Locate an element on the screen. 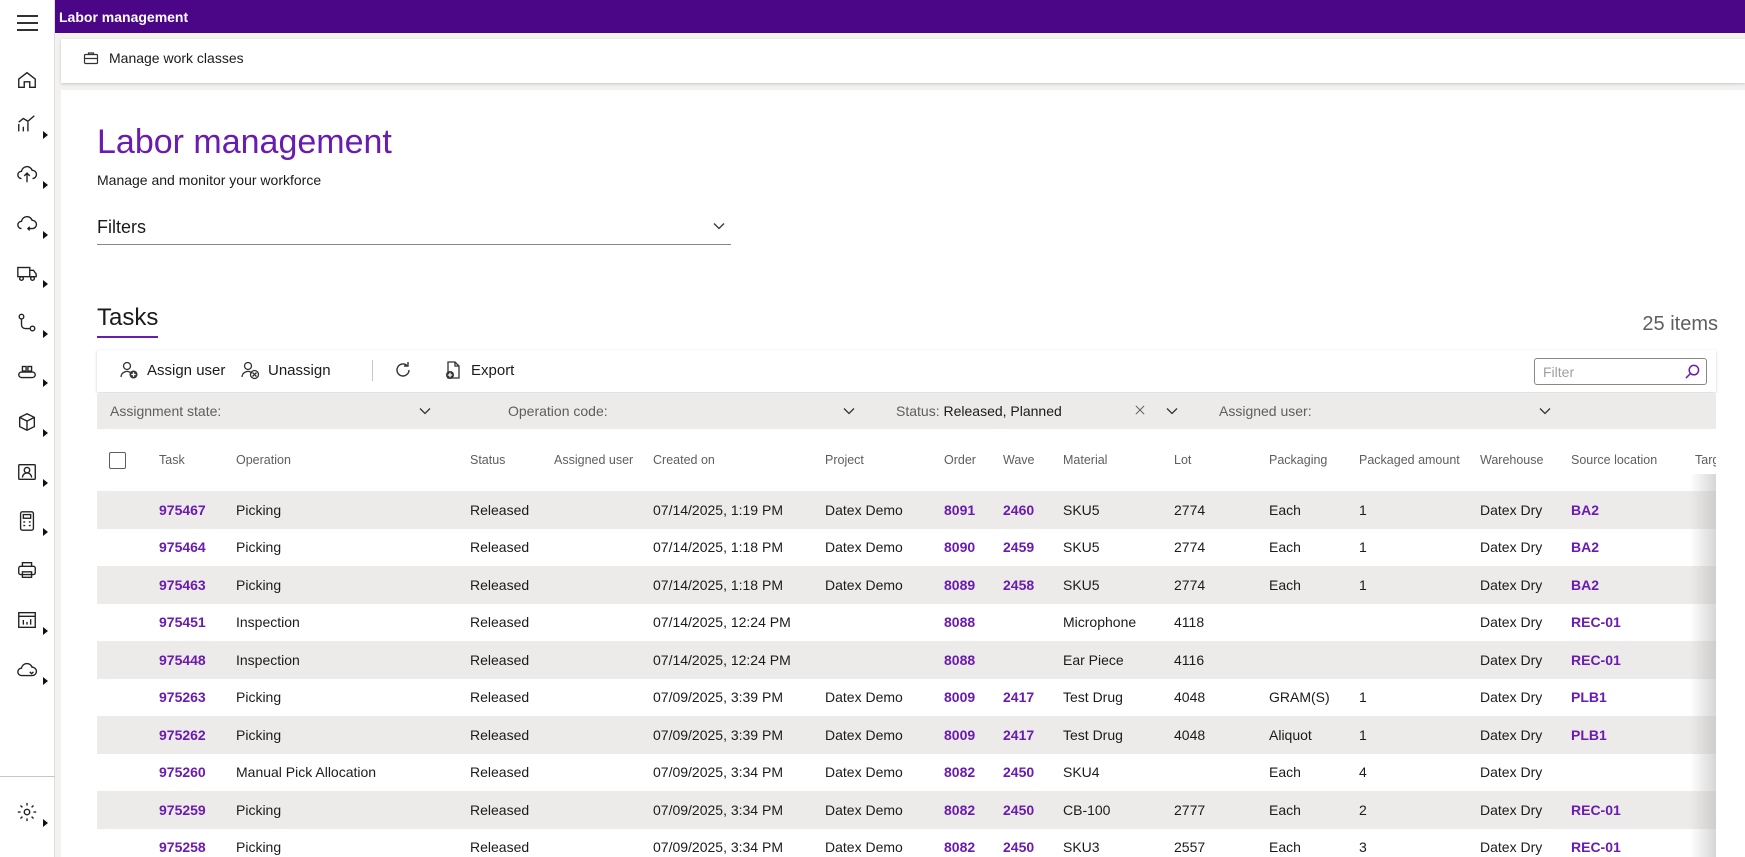 The height and width of the screenshot is (857, 1745). column-header: Wave is located at coordinates (1027, 460).